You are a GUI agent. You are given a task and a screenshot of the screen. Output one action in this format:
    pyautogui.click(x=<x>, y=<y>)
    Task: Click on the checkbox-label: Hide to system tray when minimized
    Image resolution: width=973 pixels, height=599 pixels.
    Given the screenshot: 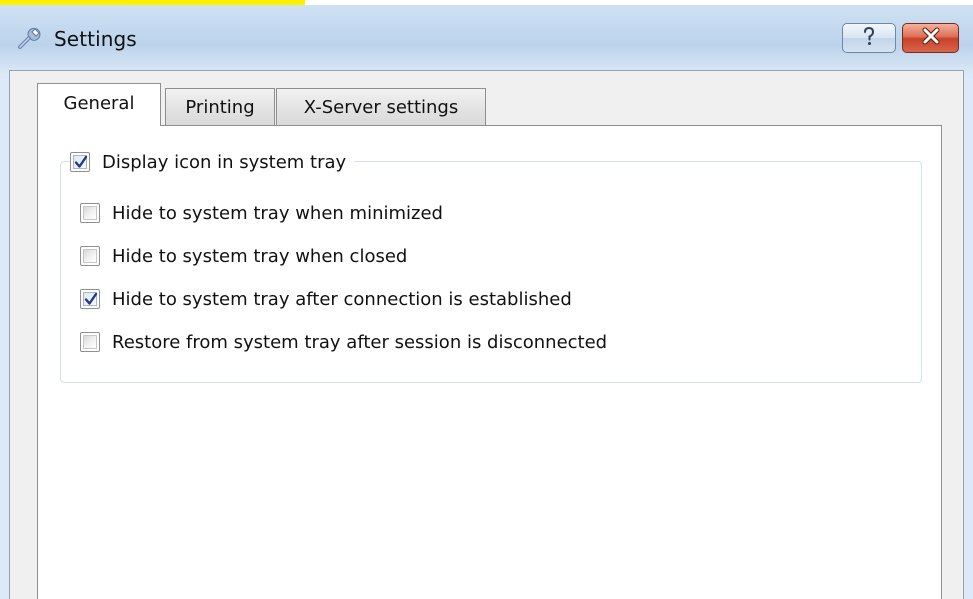 What is the action you would take?
    pyautogui.click(x=277, y=213)
    